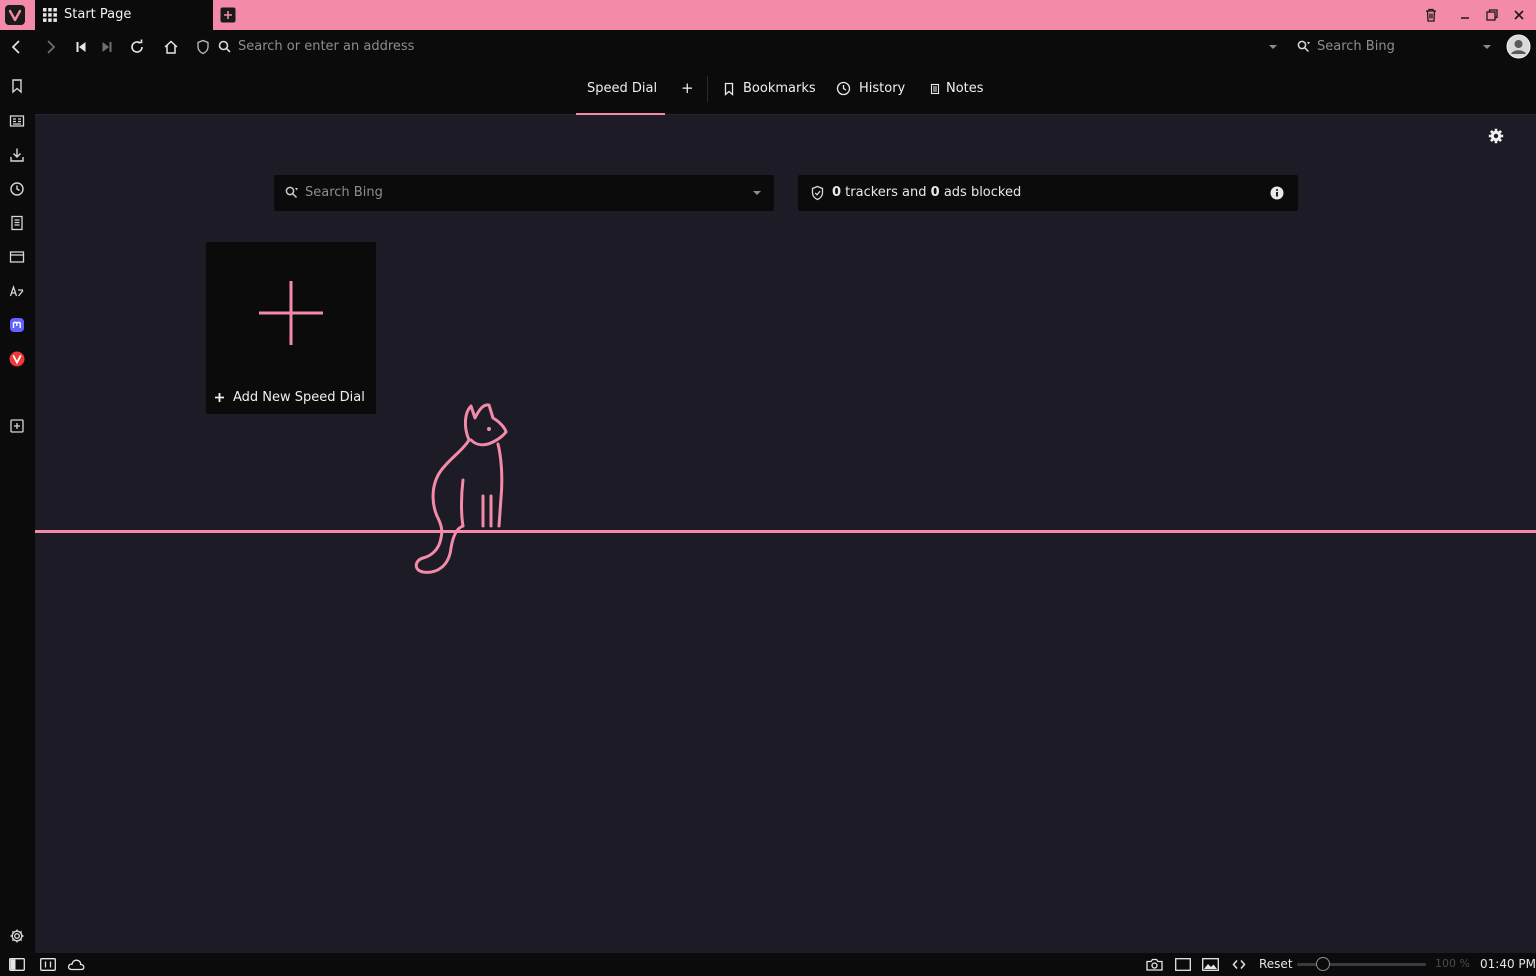 This screenshot has height=976, width=1536. Describe the element at coordinates (1518, 46) in the screenshot. I see `profile-icon` at that location.